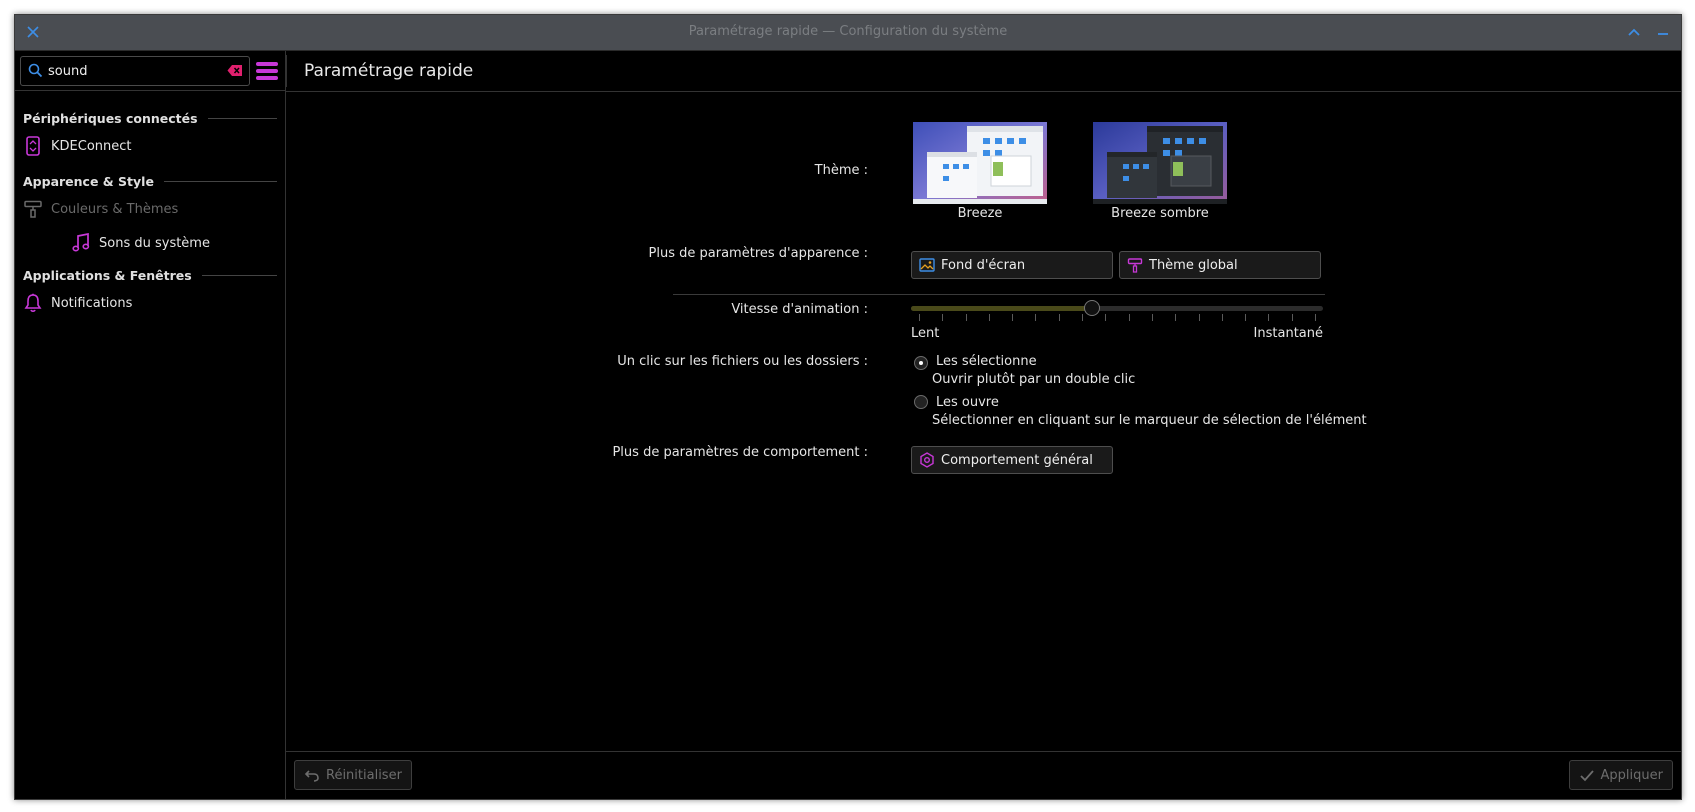 The image size is (1695, 812). What do you see at coordinates (1631, 775) in the screenshot?
I see `apply-button-label: Appliquer` at bounding box center [1631, 775].